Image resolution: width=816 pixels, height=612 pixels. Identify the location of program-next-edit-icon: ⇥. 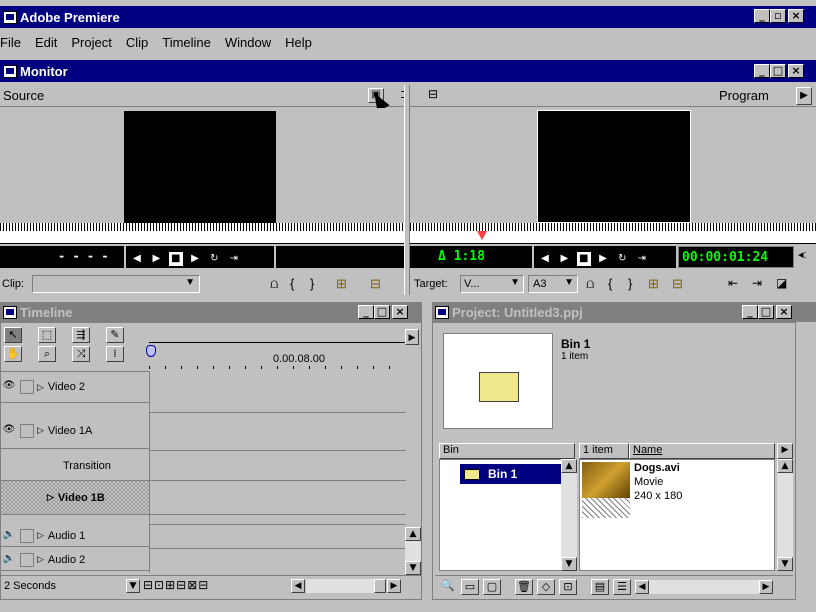
(757, 283).